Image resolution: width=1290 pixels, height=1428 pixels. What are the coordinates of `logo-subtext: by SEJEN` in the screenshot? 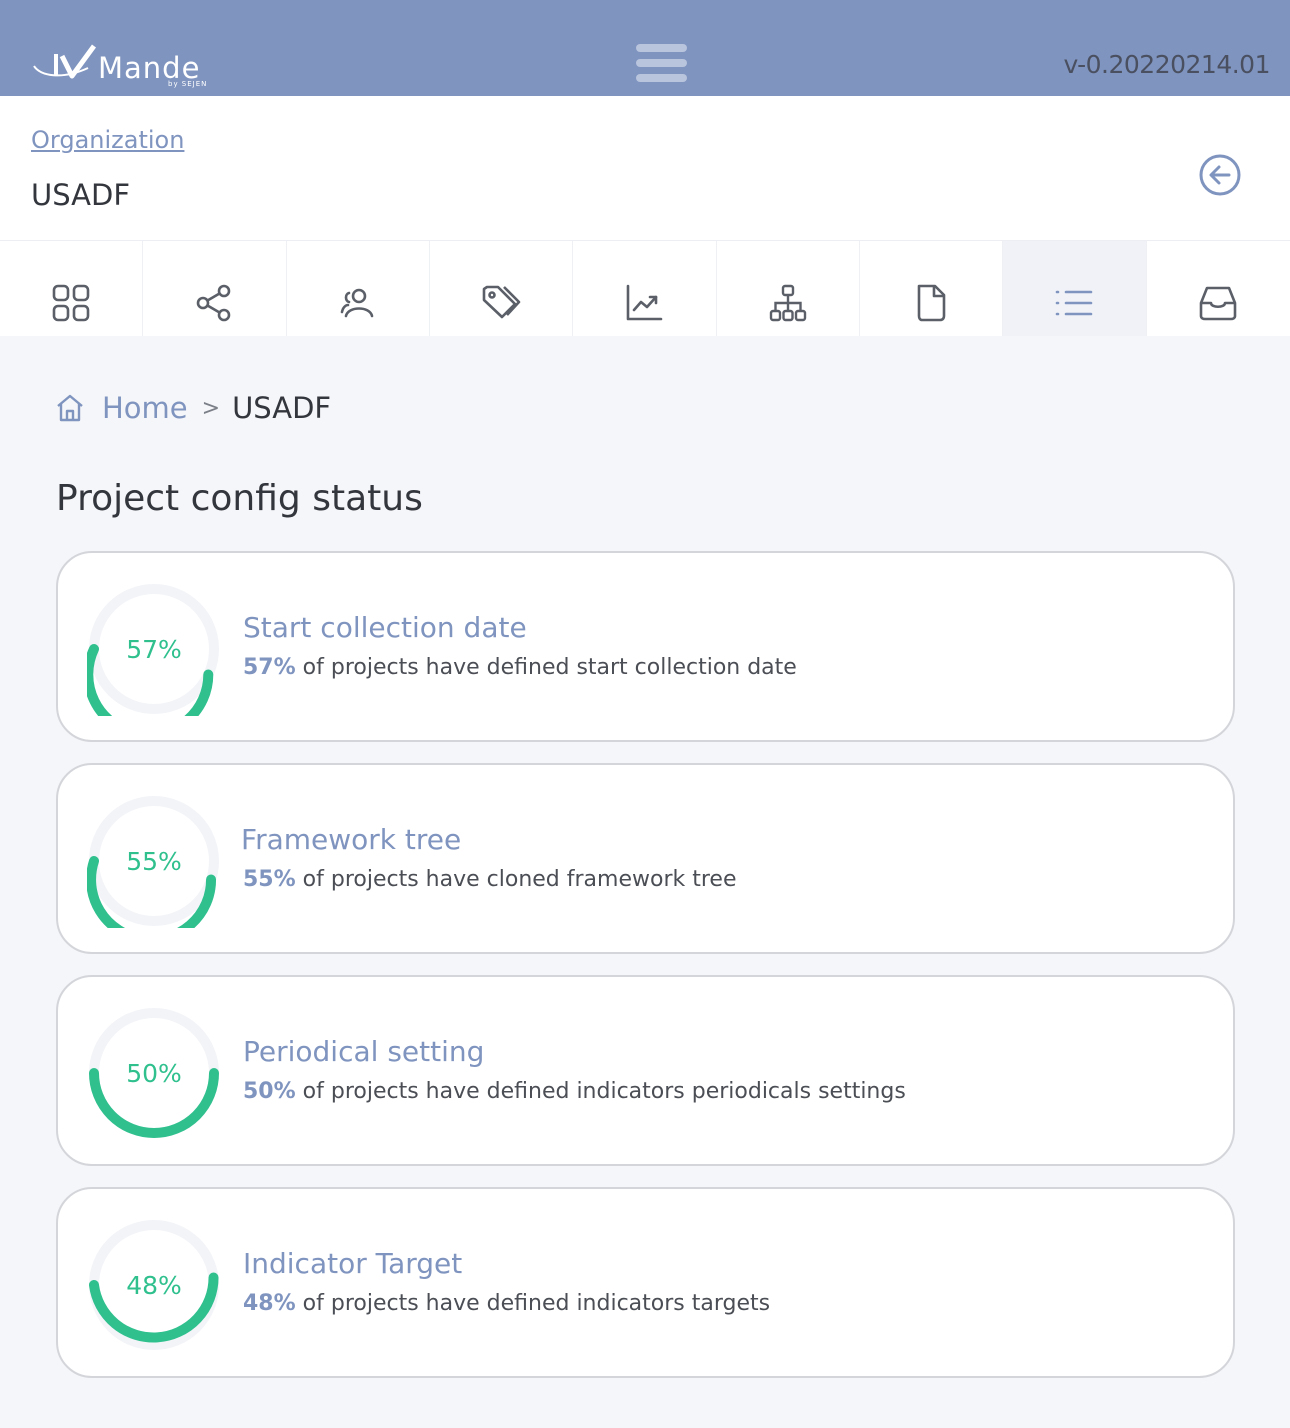 It's located at (188, 84).